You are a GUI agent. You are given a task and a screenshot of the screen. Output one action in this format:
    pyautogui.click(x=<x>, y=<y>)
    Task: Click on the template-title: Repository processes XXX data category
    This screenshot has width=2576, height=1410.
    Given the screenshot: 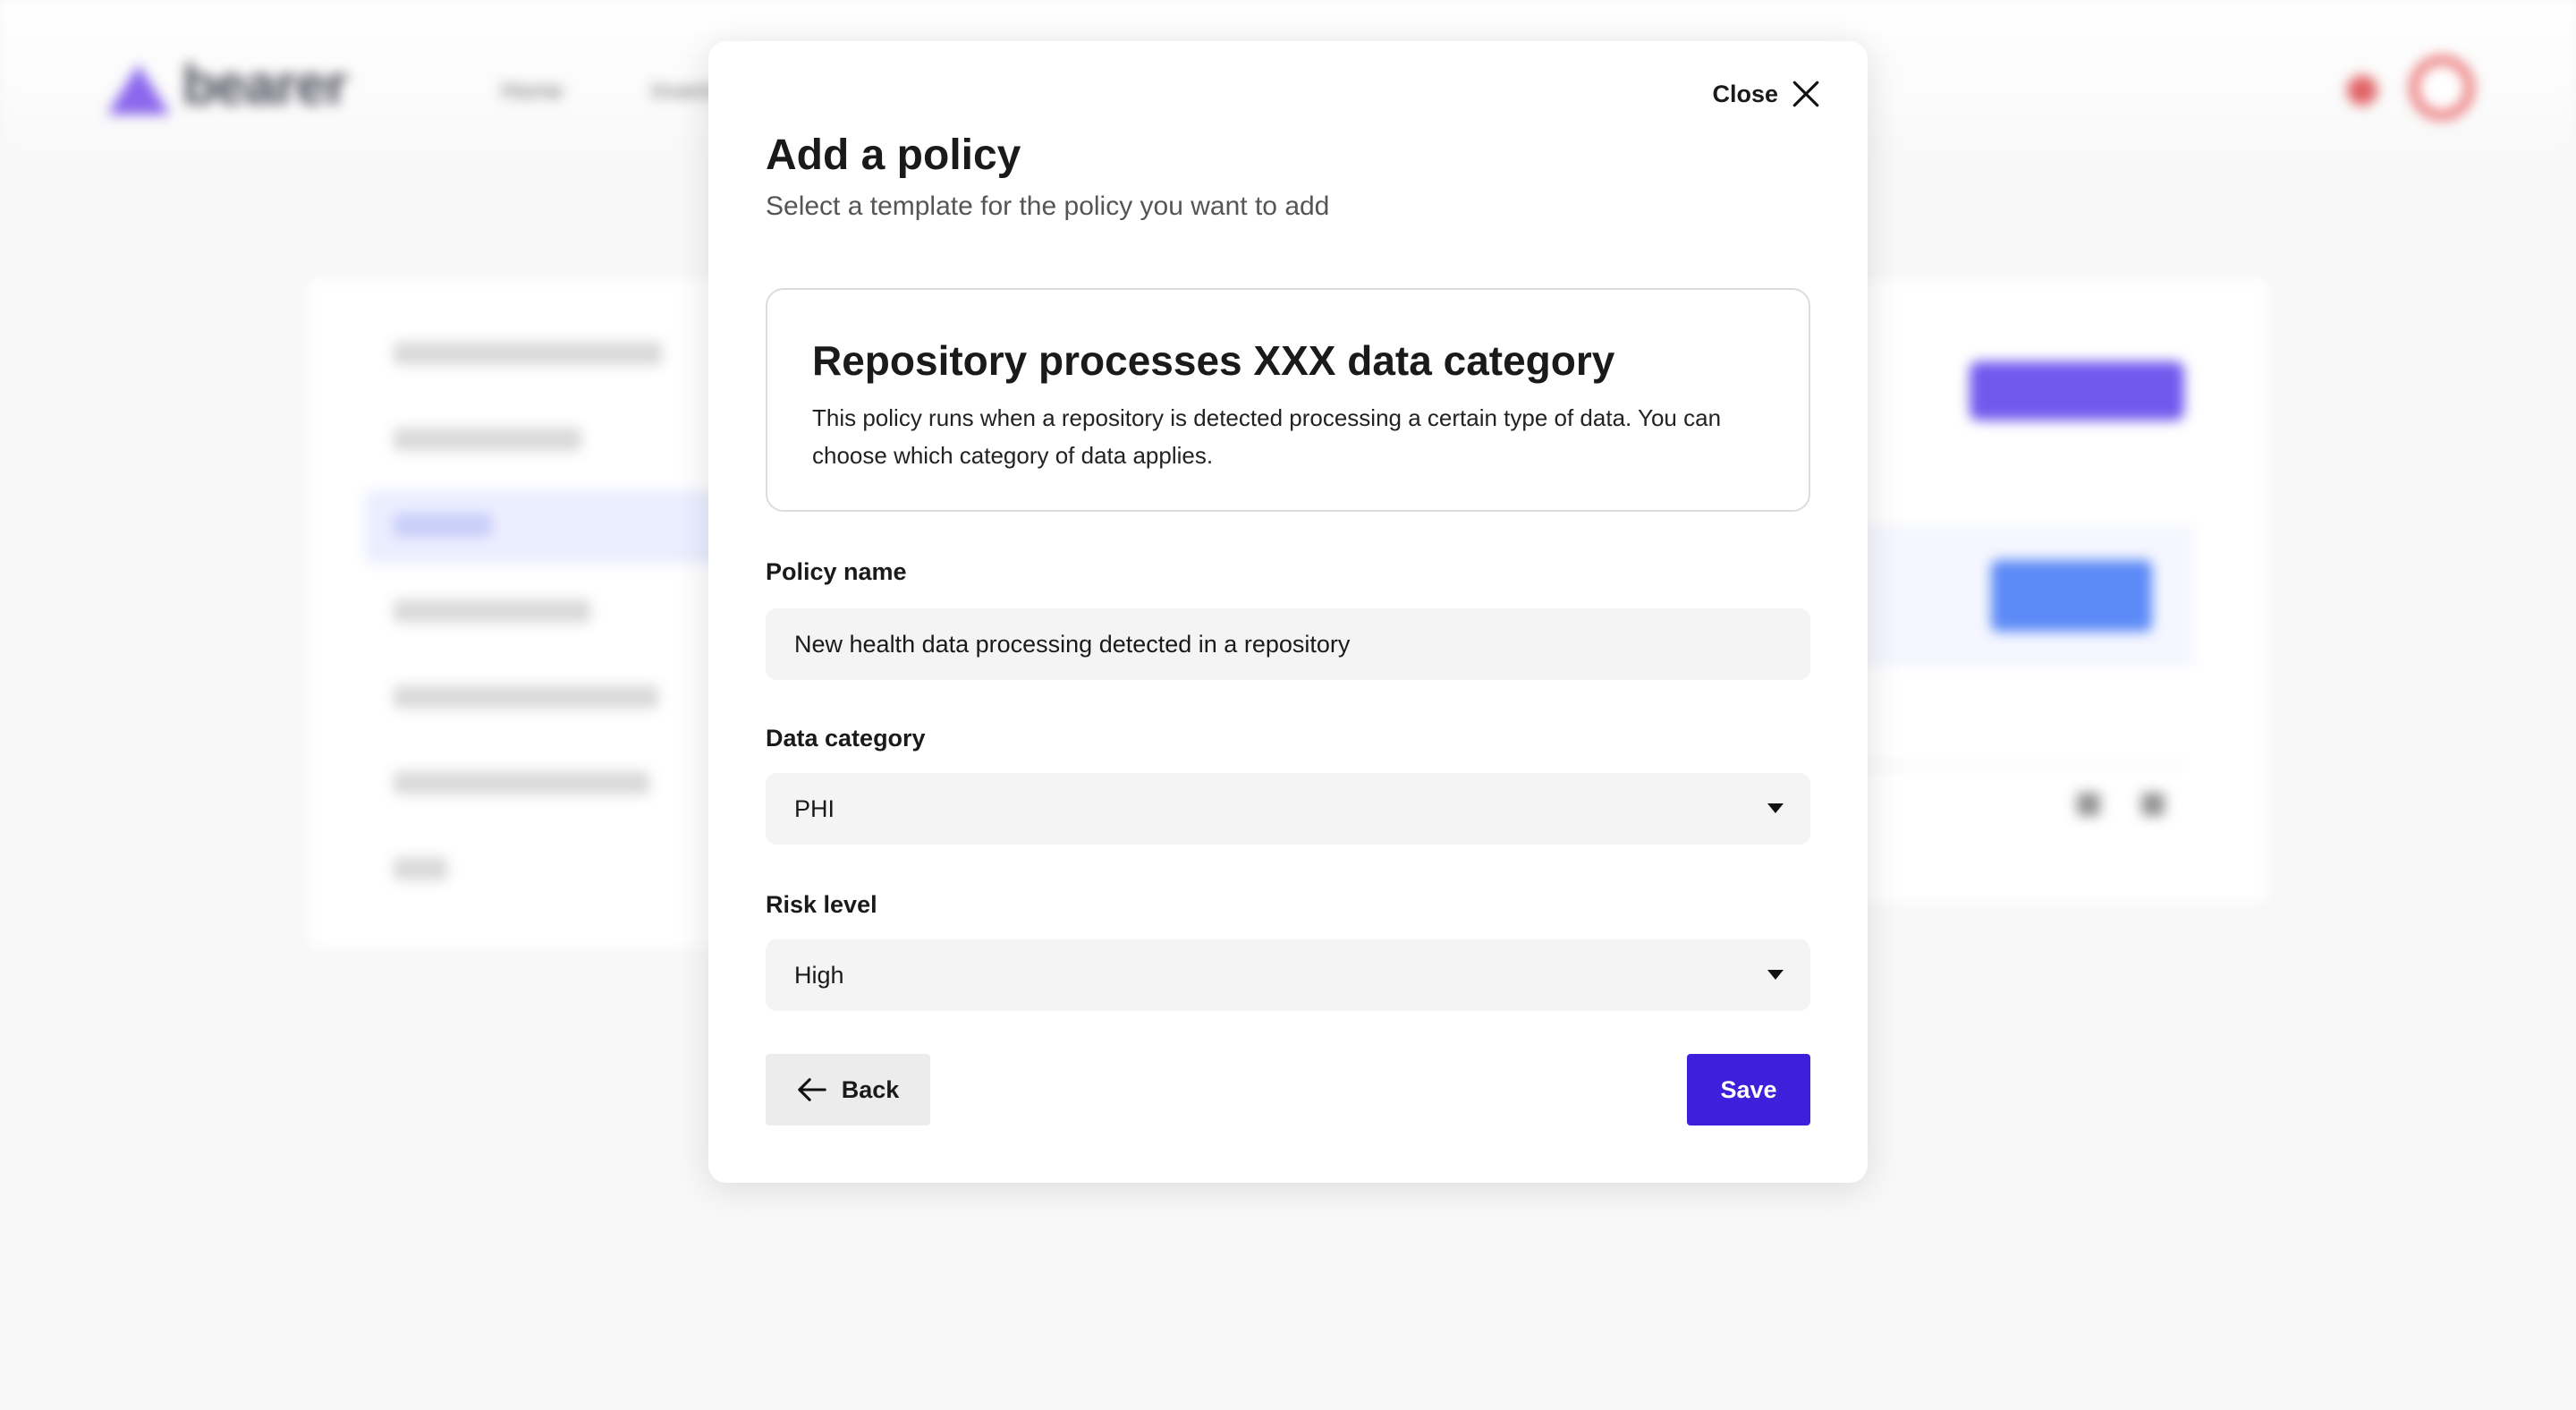 What is the action you would take?
    pyautogui.click(x=1213, y=360)
    